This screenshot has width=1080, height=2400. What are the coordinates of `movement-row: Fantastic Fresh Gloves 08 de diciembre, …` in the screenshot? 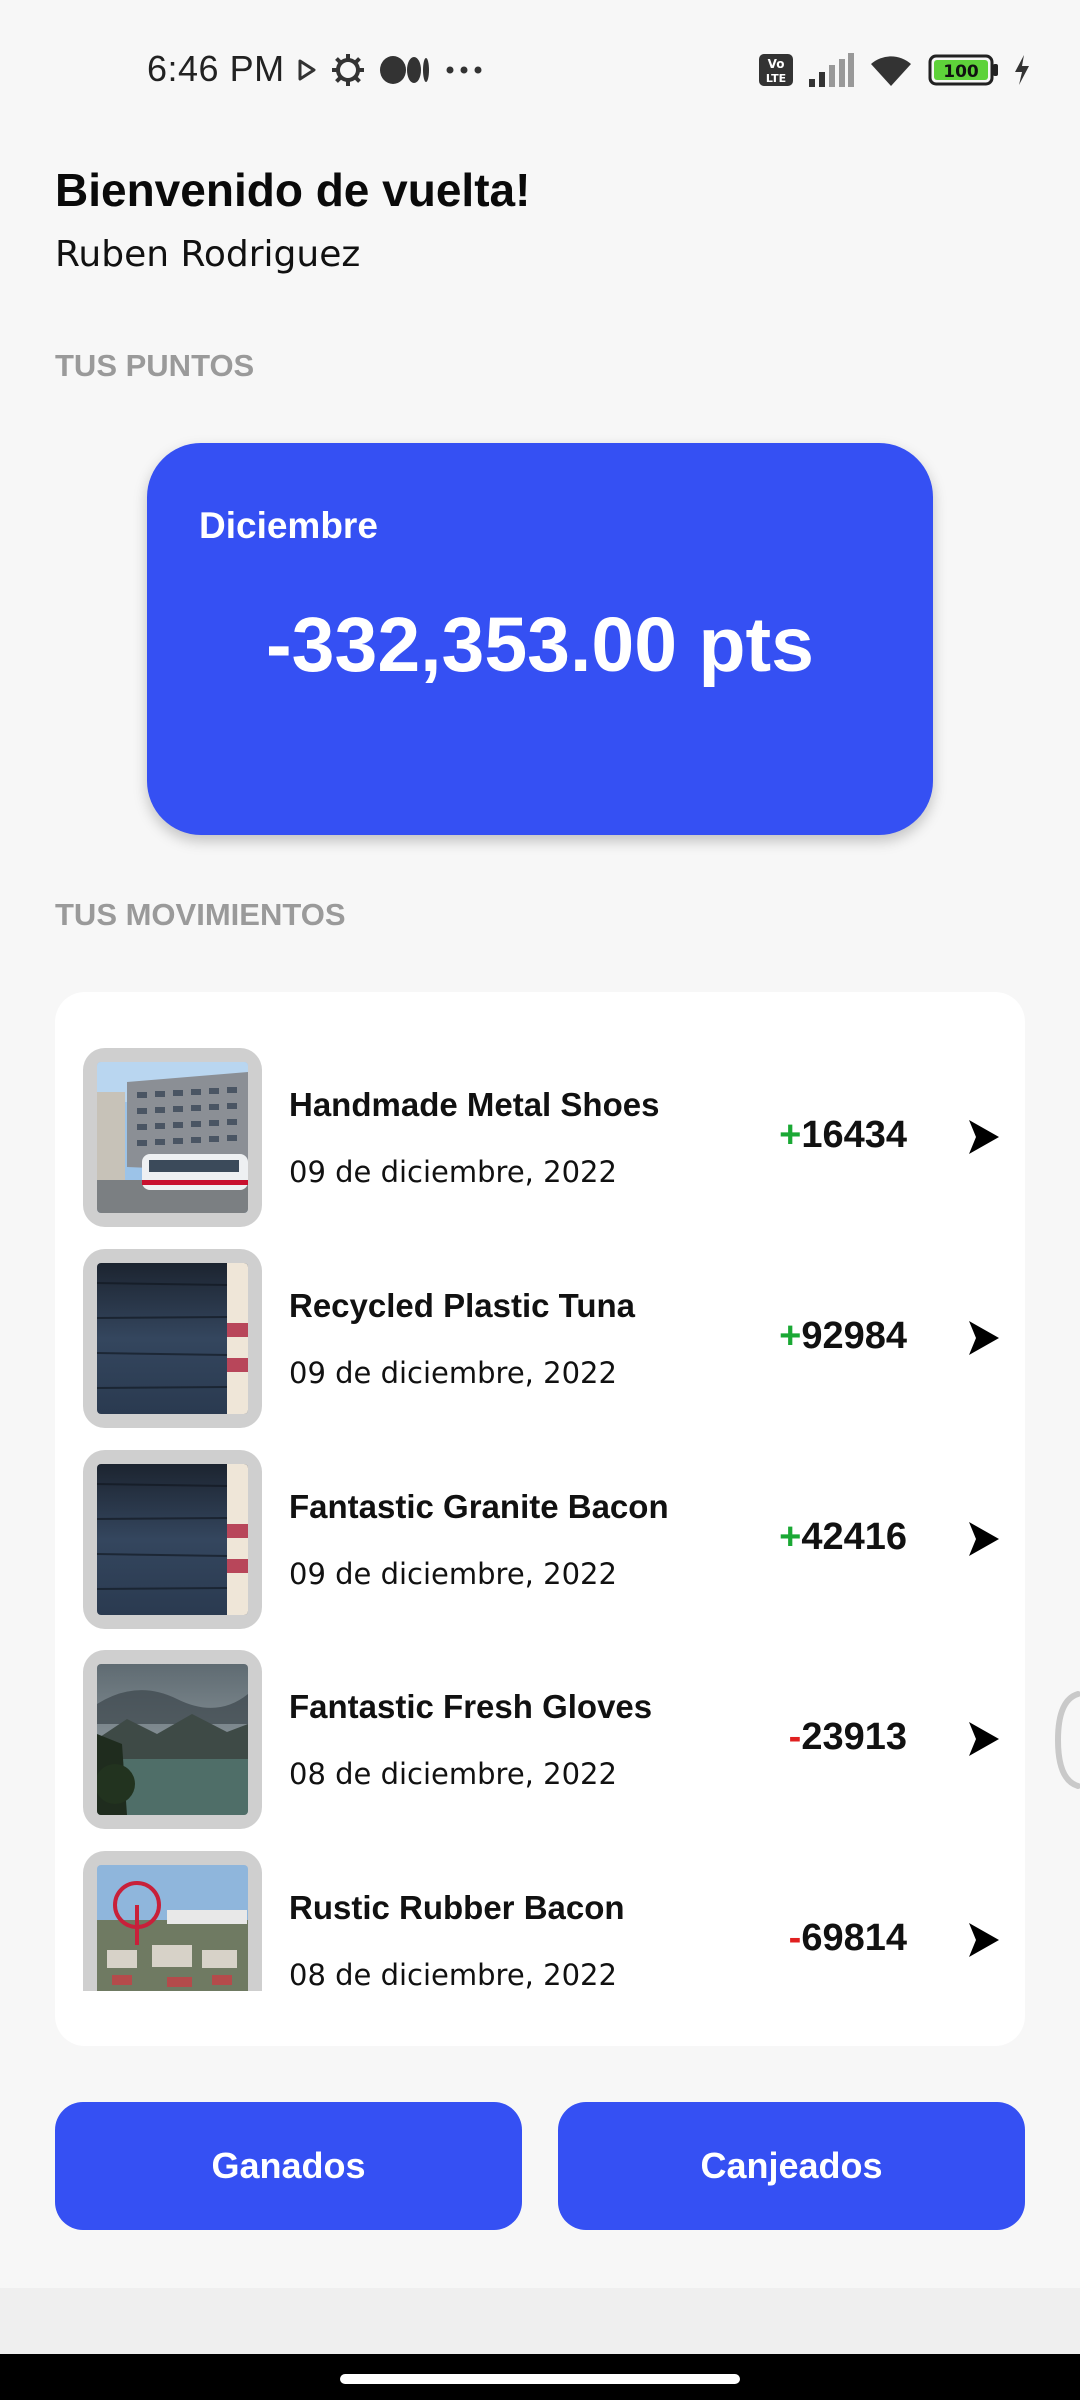 It's located at (540, 1740).